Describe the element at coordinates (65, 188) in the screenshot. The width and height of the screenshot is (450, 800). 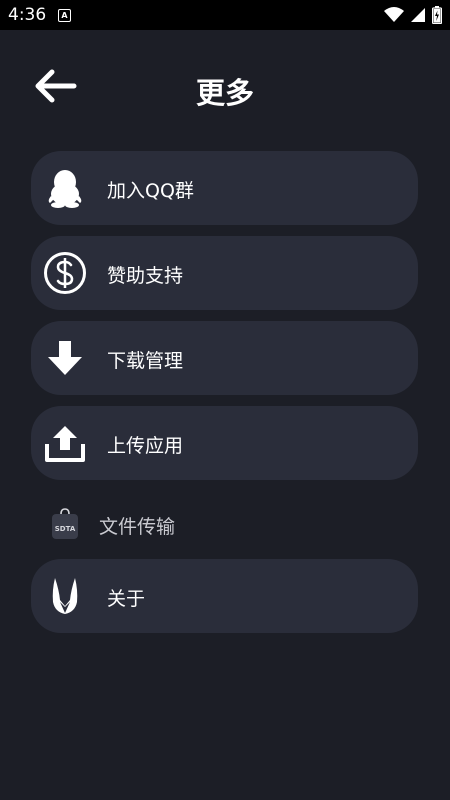
I see `qq-penguin-icon` at that location.